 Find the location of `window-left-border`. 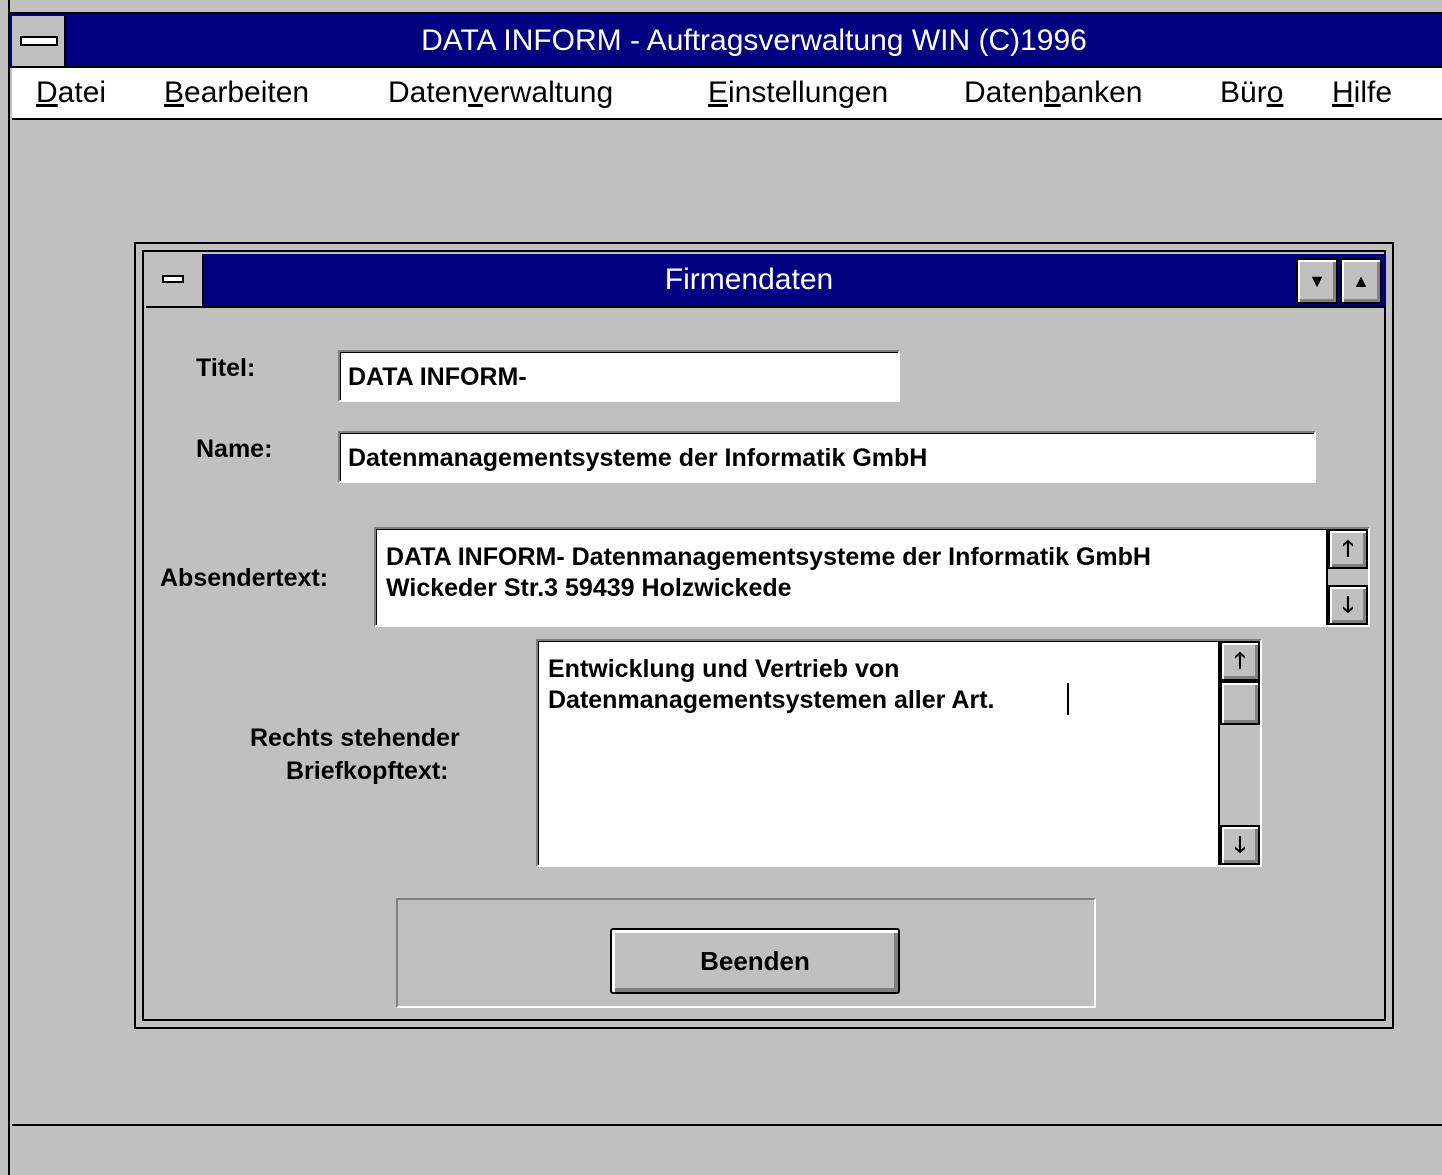

window-left-border is located at coordinates (5, 587).